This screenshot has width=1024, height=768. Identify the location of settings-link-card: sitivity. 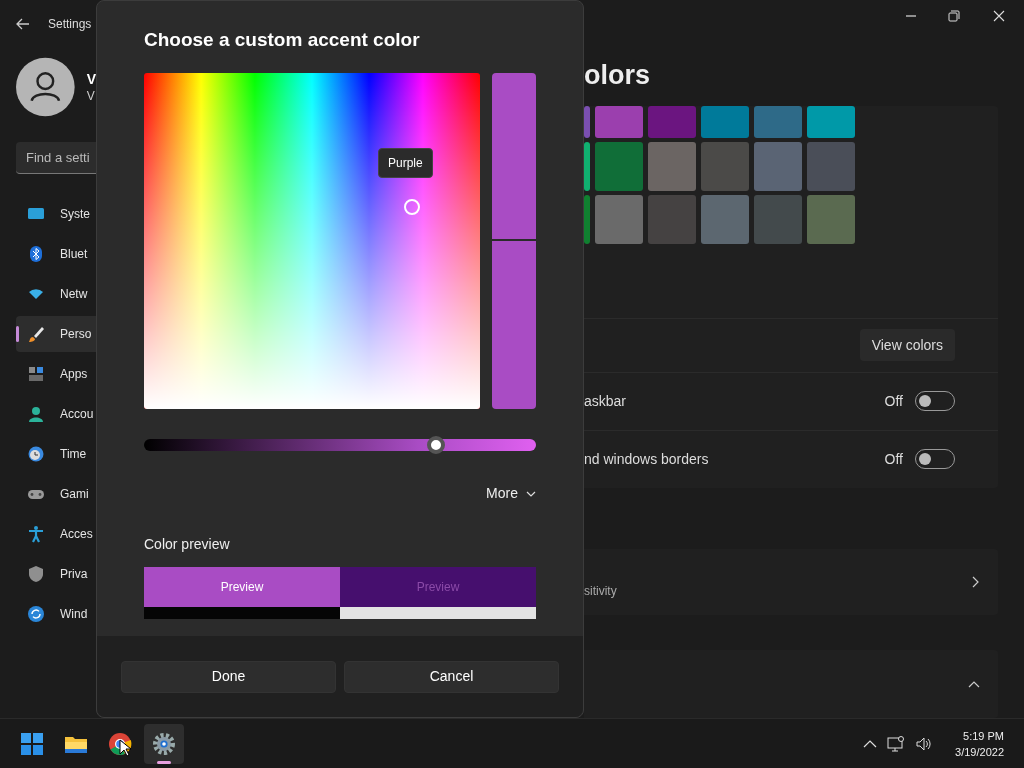
(791, 582).